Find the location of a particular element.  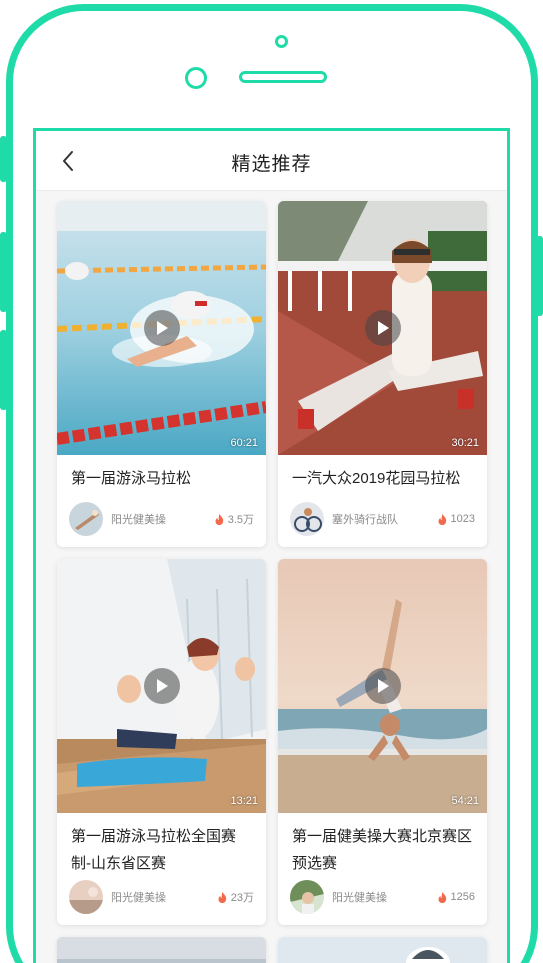

video-thumbnail: 30:21 is located at coordinates (382, 328).